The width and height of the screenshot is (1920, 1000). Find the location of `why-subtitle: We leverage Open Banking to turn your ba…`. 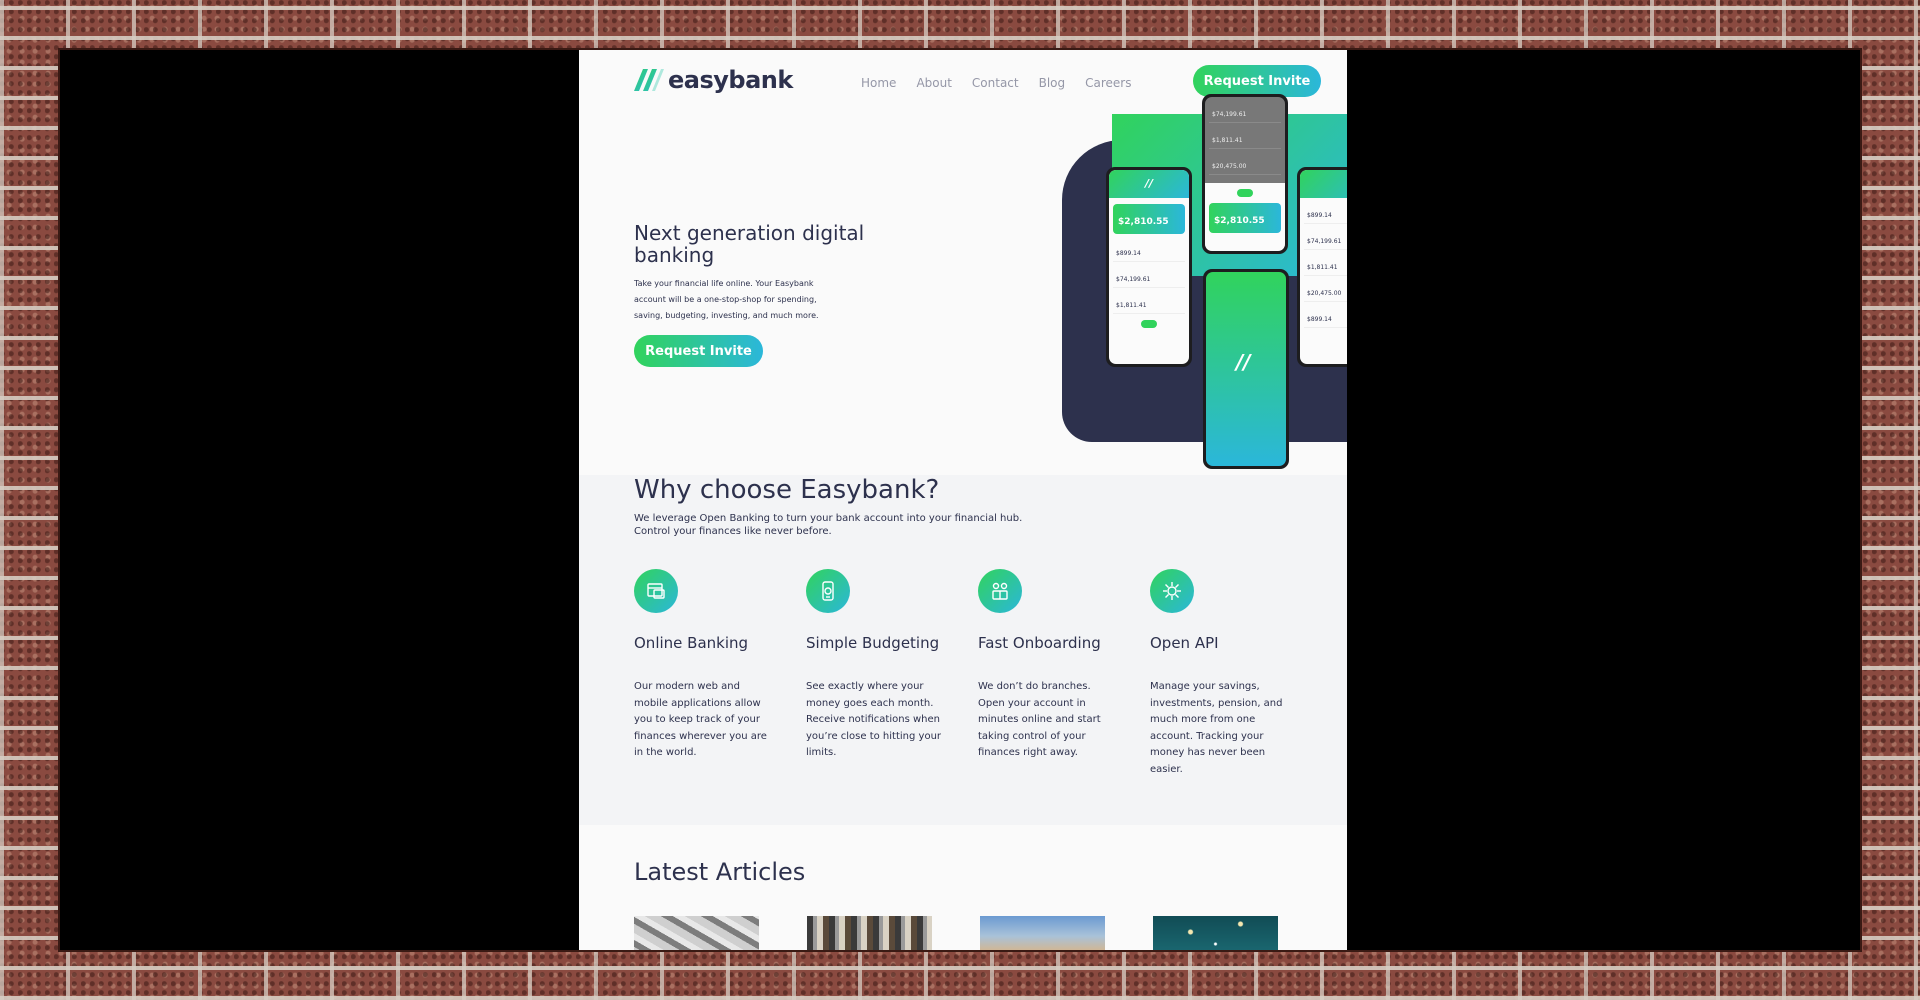

why-subtitle: We leverage Open Banking to turn your ba… is located at coordinates (828, 525).